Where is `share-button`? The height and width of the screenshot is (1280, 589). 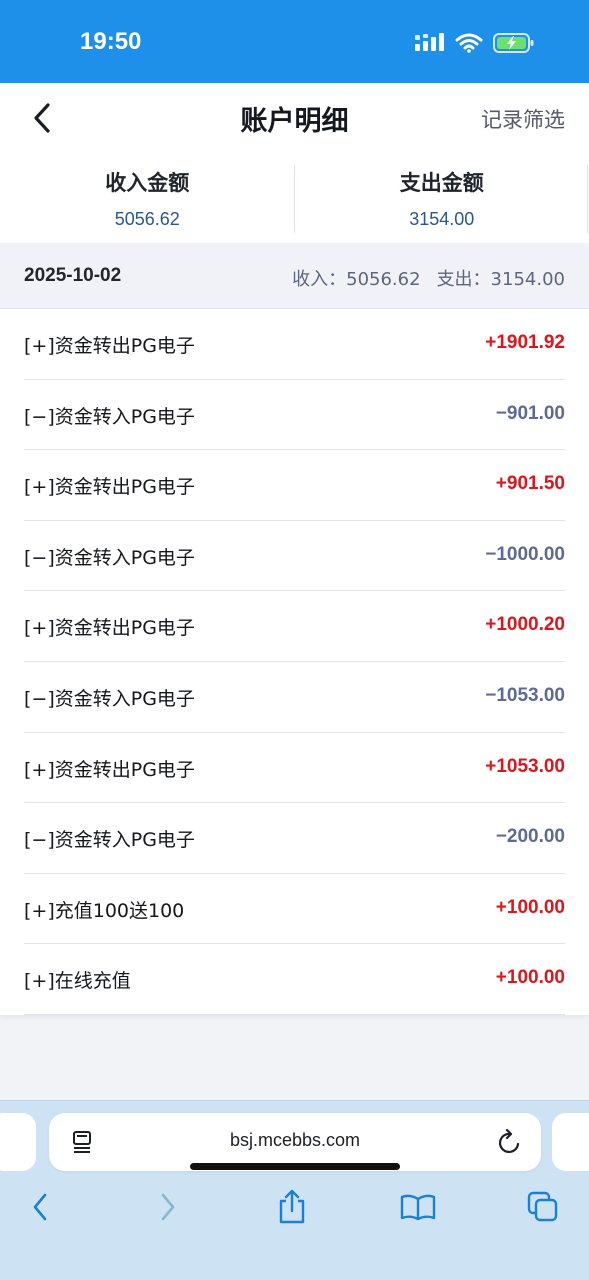 share-button is located at coordinates (292, 1207).